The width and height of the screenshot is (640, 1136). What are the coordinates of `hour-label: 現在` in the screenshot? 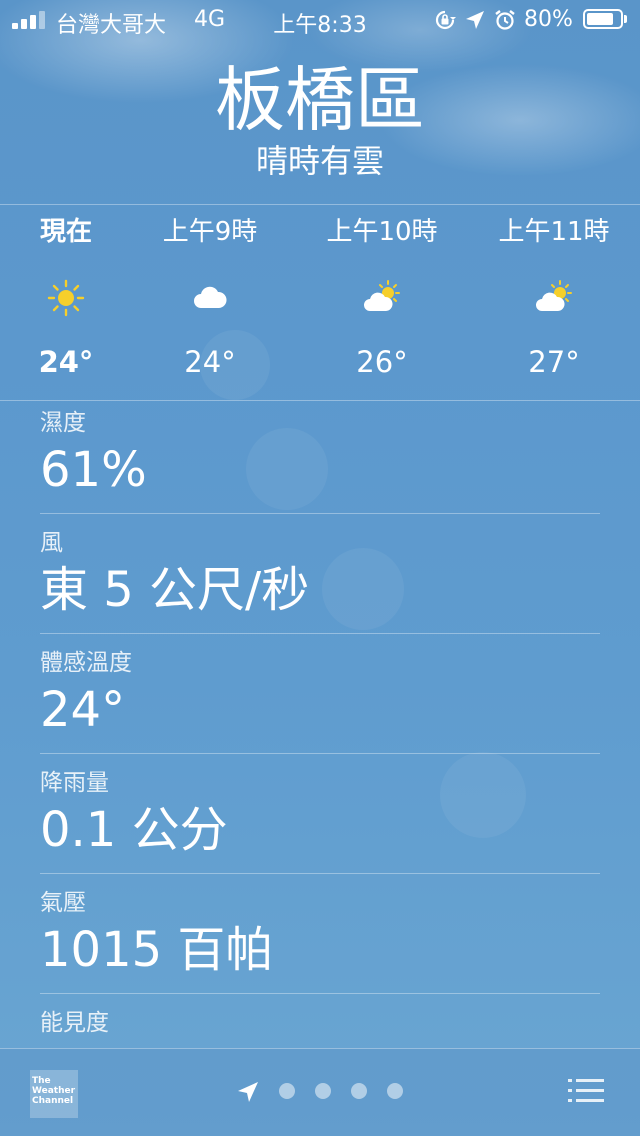 It's located at (65, 232).